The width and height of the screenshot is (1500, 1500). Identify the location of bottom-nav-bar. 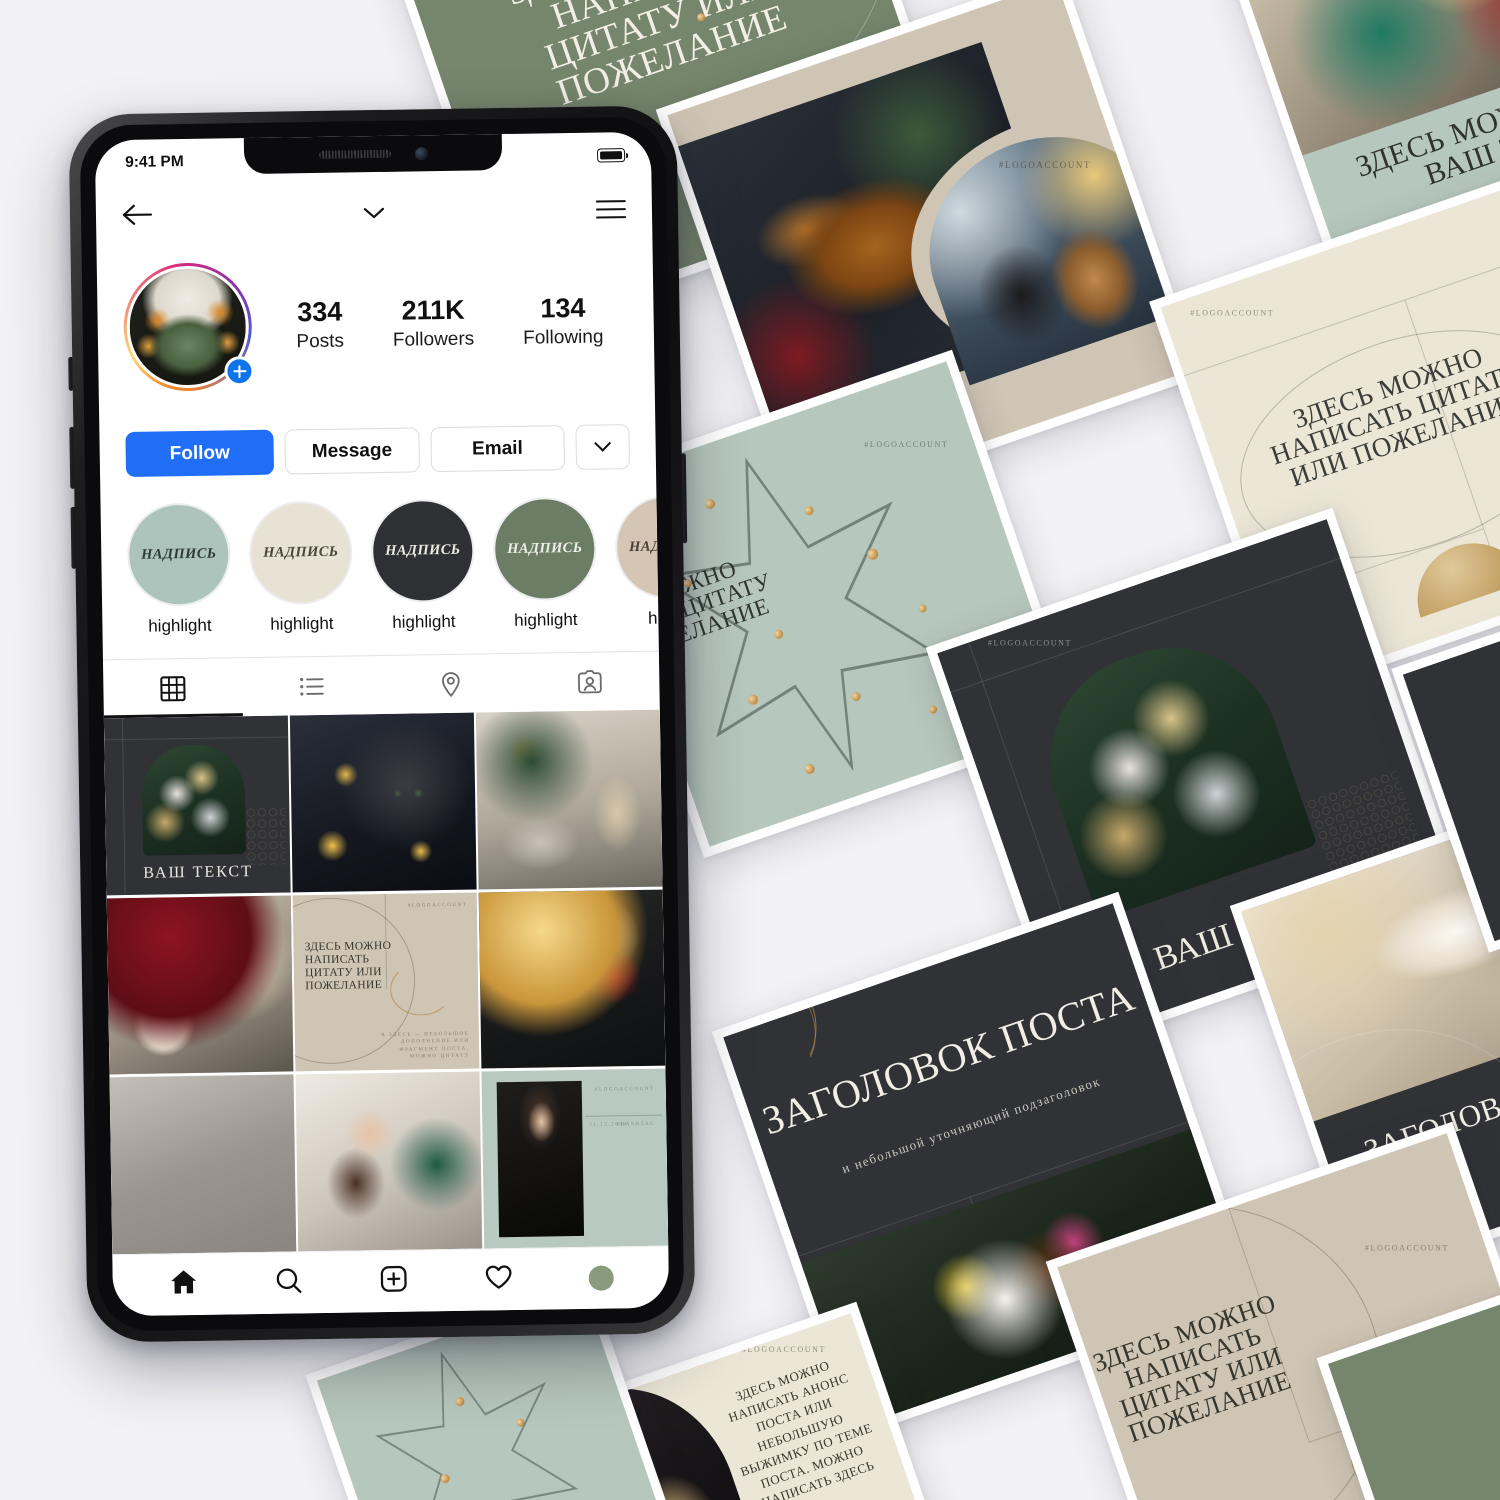
(391, 1281).